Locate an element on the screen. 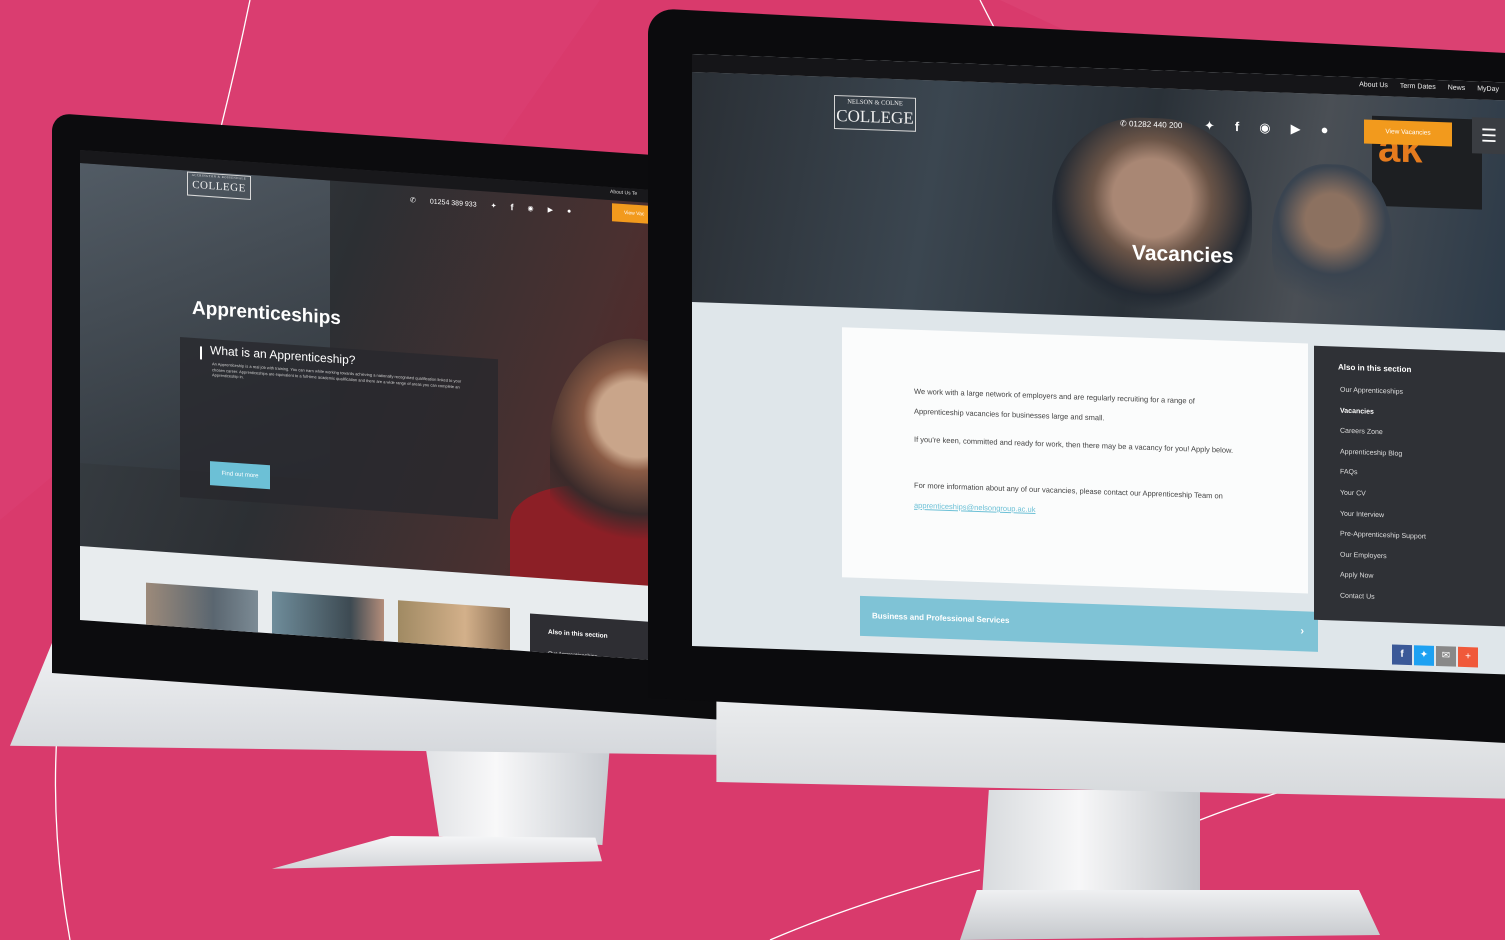 This screenshot has width=1505, height=940. email-link: apprenticeships@nelsongroup.ac.uk is located at coordinates (974, 507).